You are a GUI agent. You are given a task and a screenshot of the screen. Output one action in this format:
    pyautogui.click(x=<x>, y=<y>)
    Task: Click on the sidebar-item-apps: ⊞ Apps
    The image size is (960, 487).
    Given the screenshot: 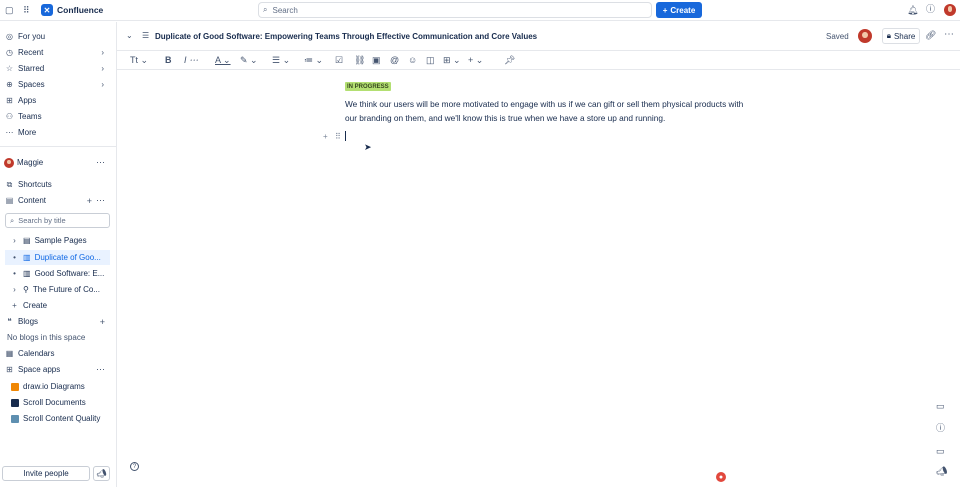 What is the action you would take?
    pyautogui.click(x=58, y=100)
    